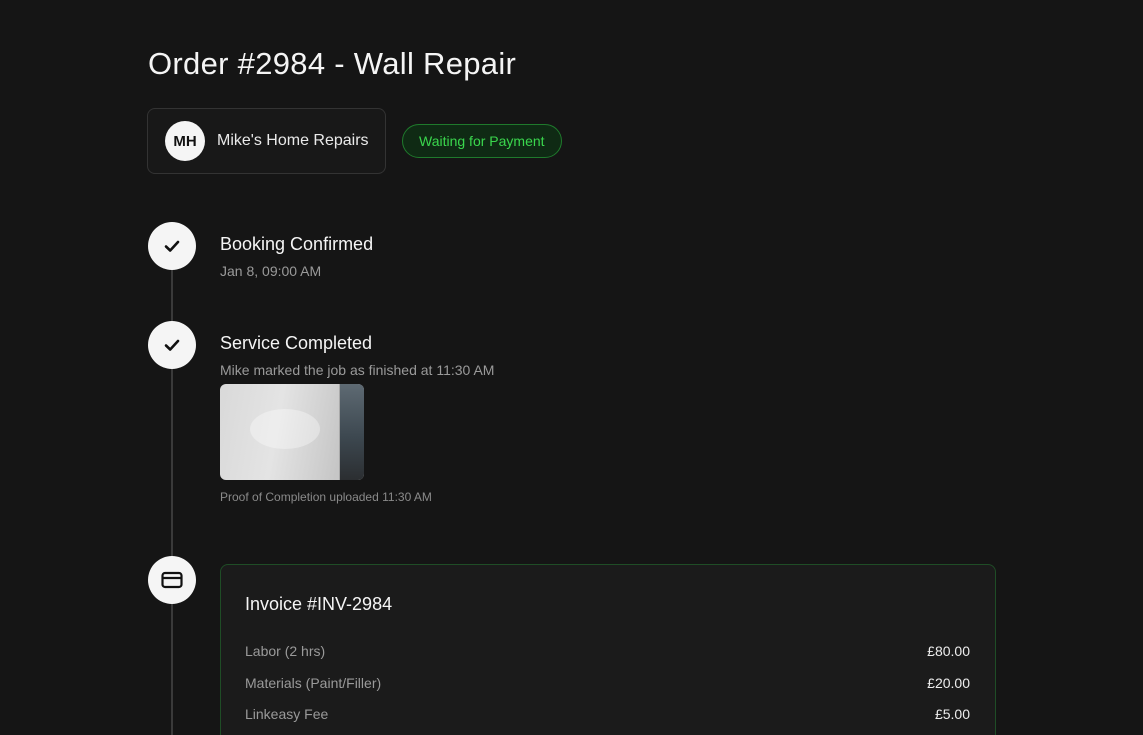  I want to click on line-item-label: Linkeasy Fee, so click(287, 714).